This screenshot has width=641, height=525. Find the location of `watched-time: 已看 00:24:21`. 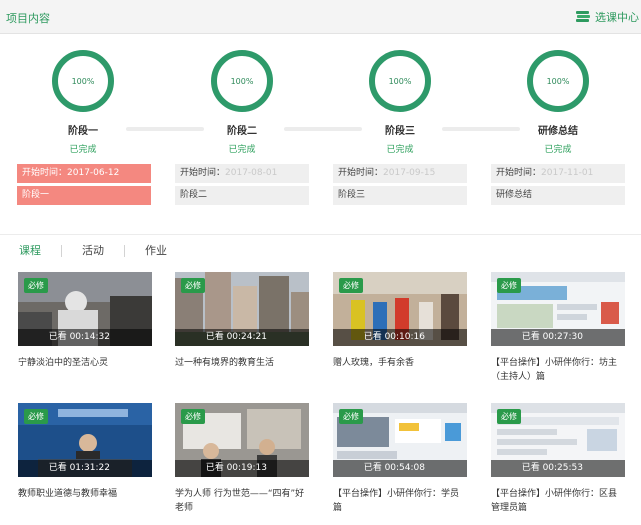

watched-time: 已看 00:24:21 is located at coordinates (242, 337).